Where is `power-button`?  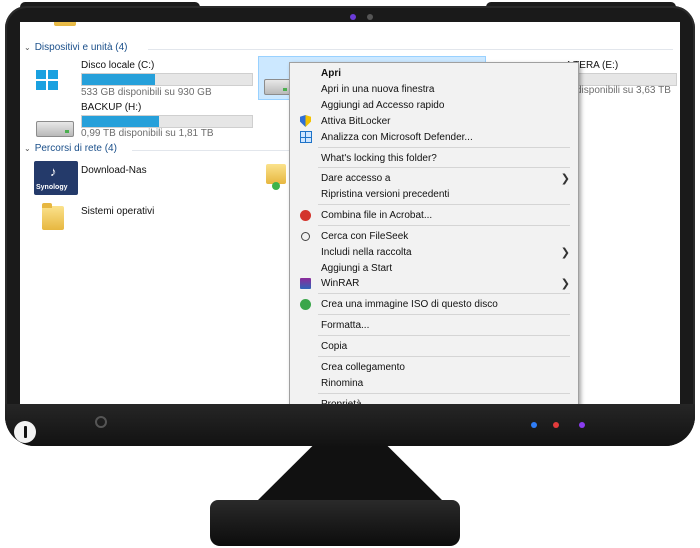
power-button is located at coordinates (25, 432).